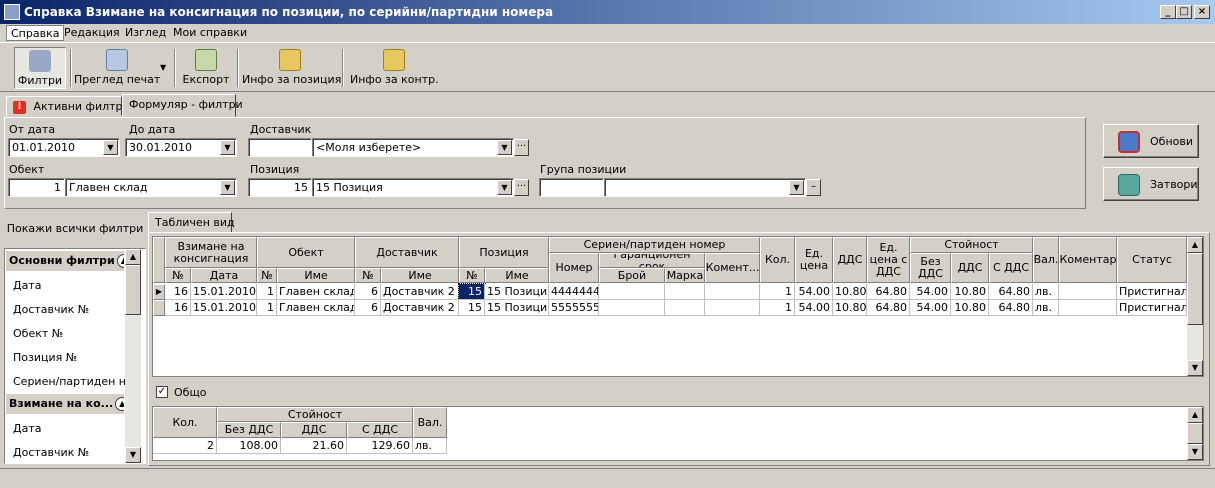  What do you see at coordinates (66, 452) in the screenshot?
I see `filter-item-consignment-supplier: Доставчик №` at bounding box center [66, 452].